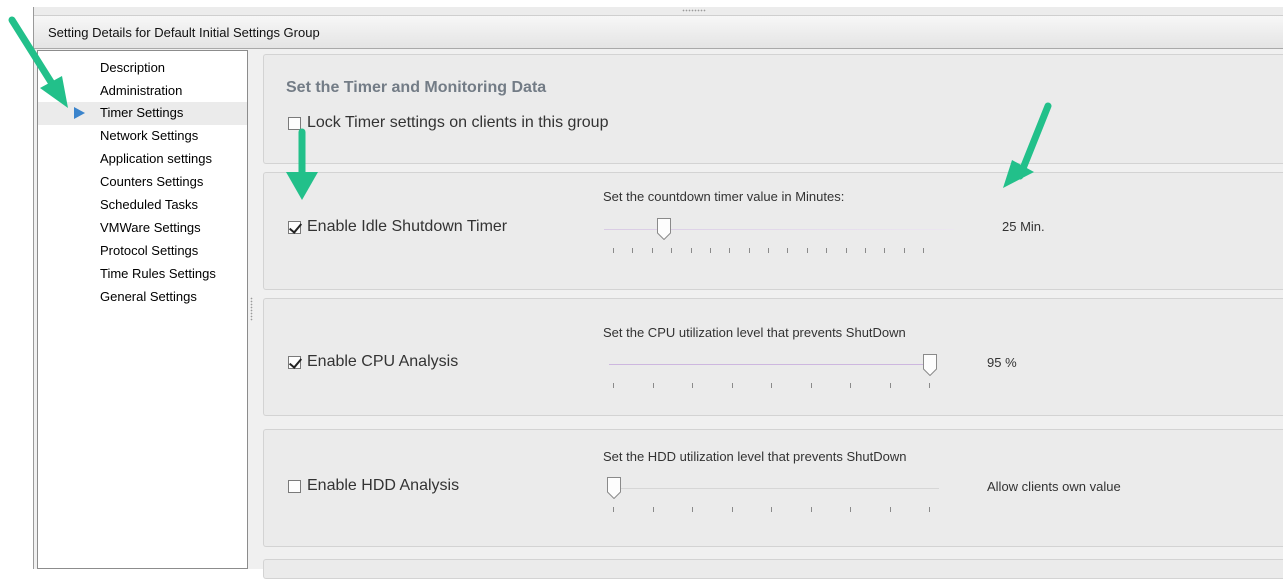 This screenshot has height=579, width=1283. What do you see at coordinates (294, 227) in the screenshot?
I see `idle-timer-checkbox` at bounding box center [294, 227].